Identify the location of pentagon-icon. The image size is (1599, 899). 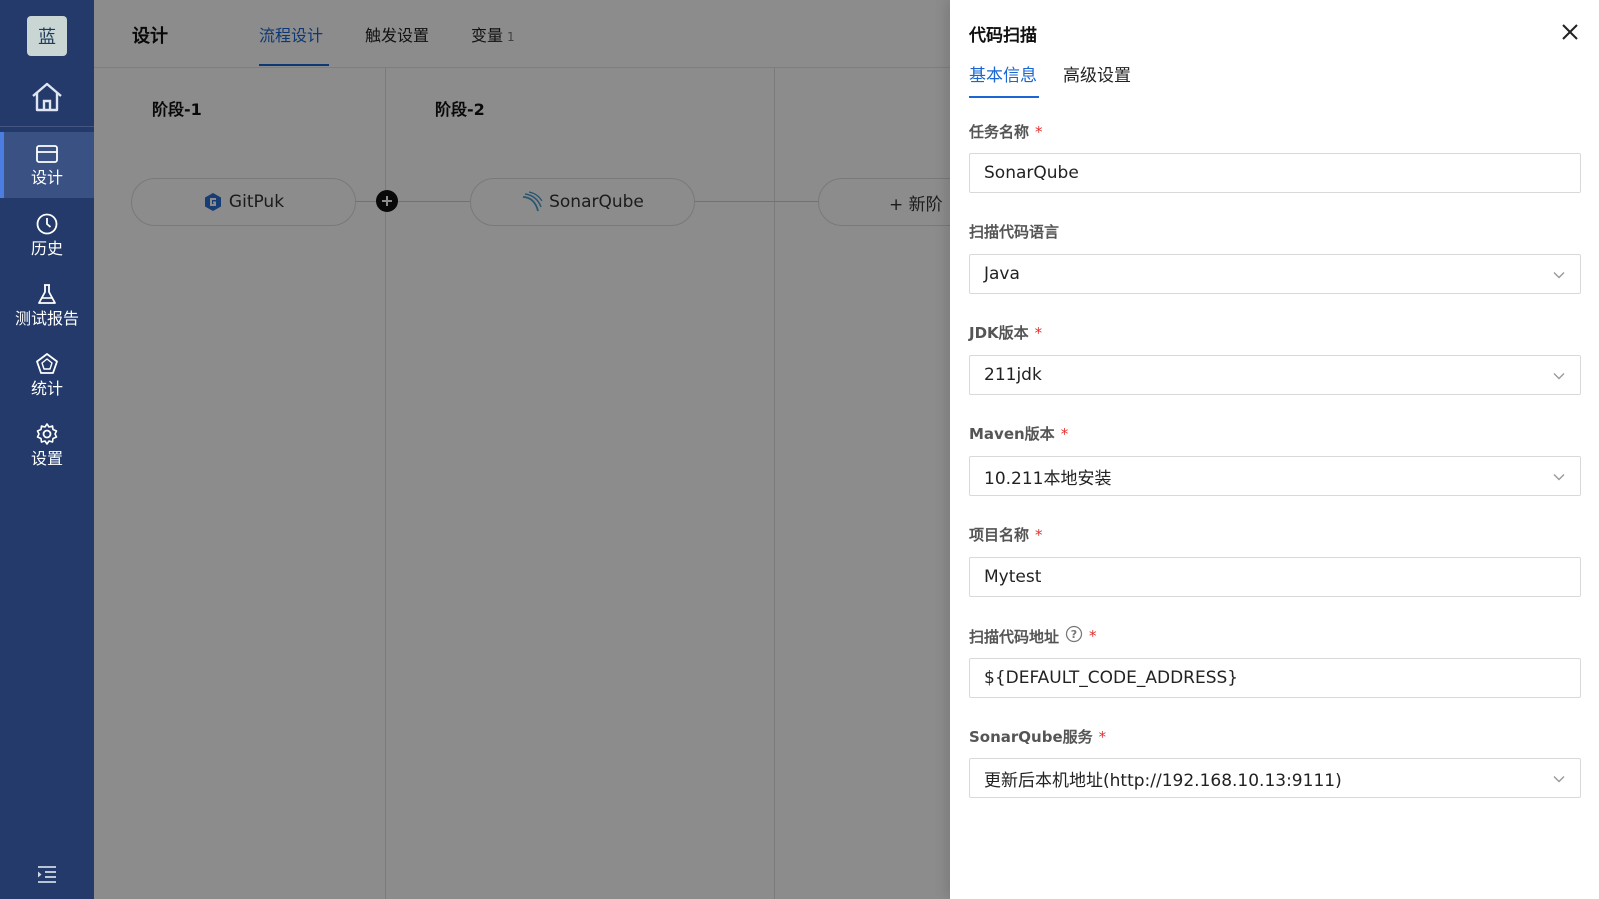
(47, 363).